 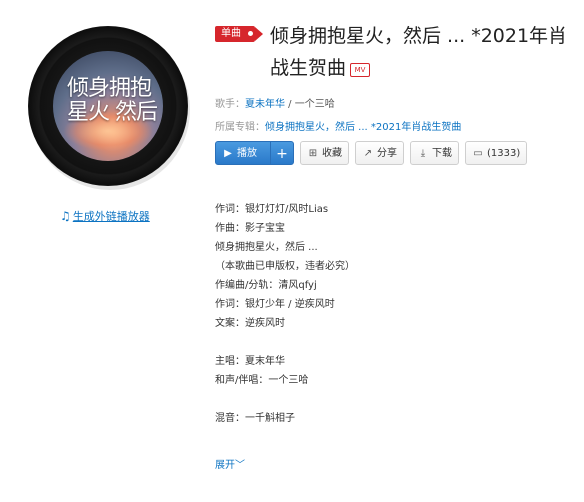 What do you see at coordinates (266, 285) in the screenshot?
I see `lyric-line: 作编曲/分轨：清风qfyj` at bounding box center [266, 285].